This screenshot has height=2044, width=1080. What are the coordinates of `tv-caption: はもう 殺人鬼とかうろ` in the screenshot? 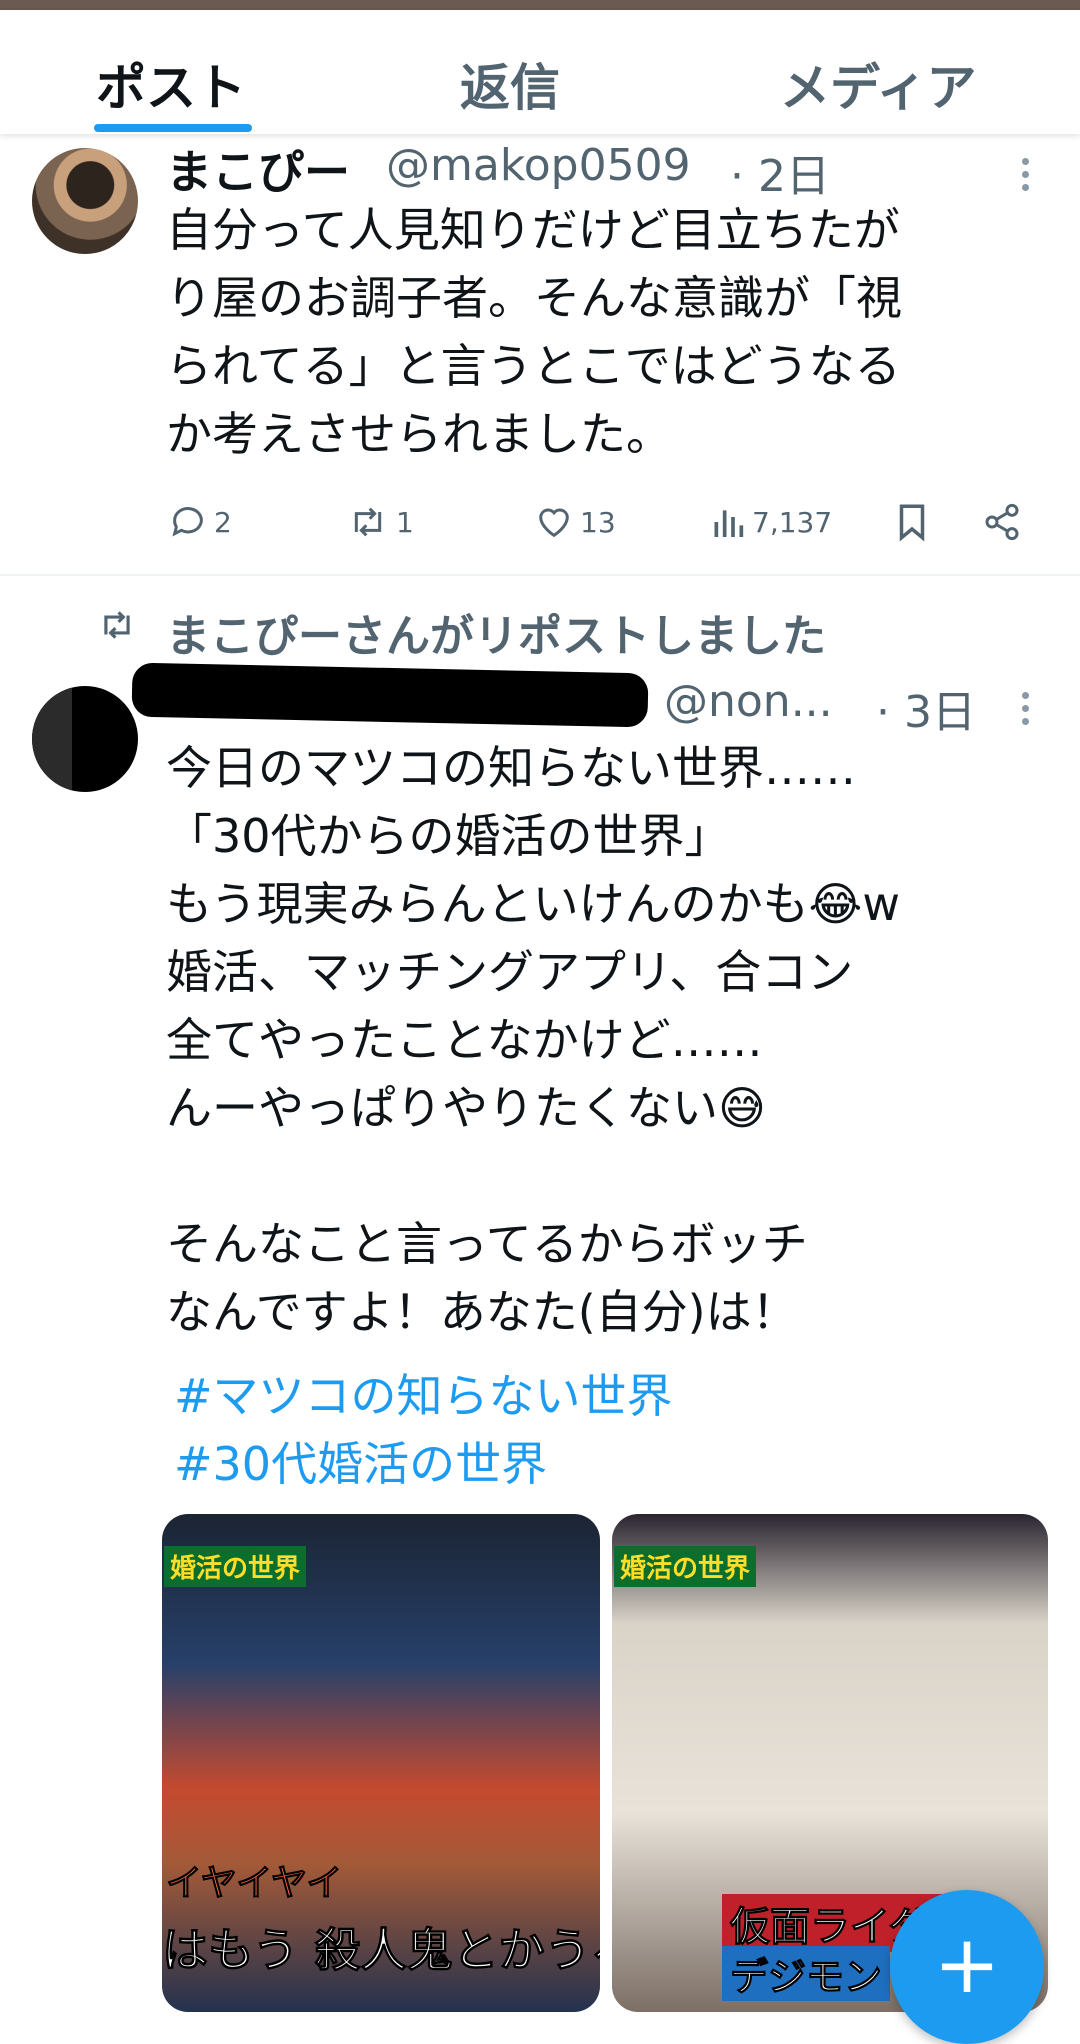 It's located at (381, 1950).